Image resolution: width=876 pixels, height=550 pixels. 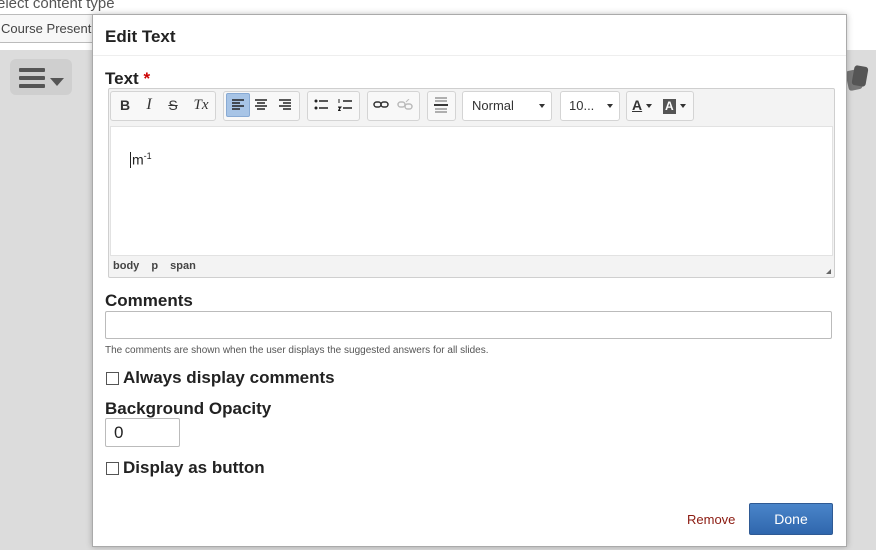 What do you see at coordinates (32, 78) in the screenshot?
I see `hamburger-icon` at bounding box center [32, 78].